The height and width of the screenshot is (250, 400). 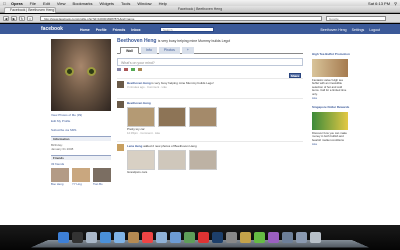 What do you see at coordinates (63, 237) in the screenshot?
I see `finder-icon` at bounding box center [63, 237].